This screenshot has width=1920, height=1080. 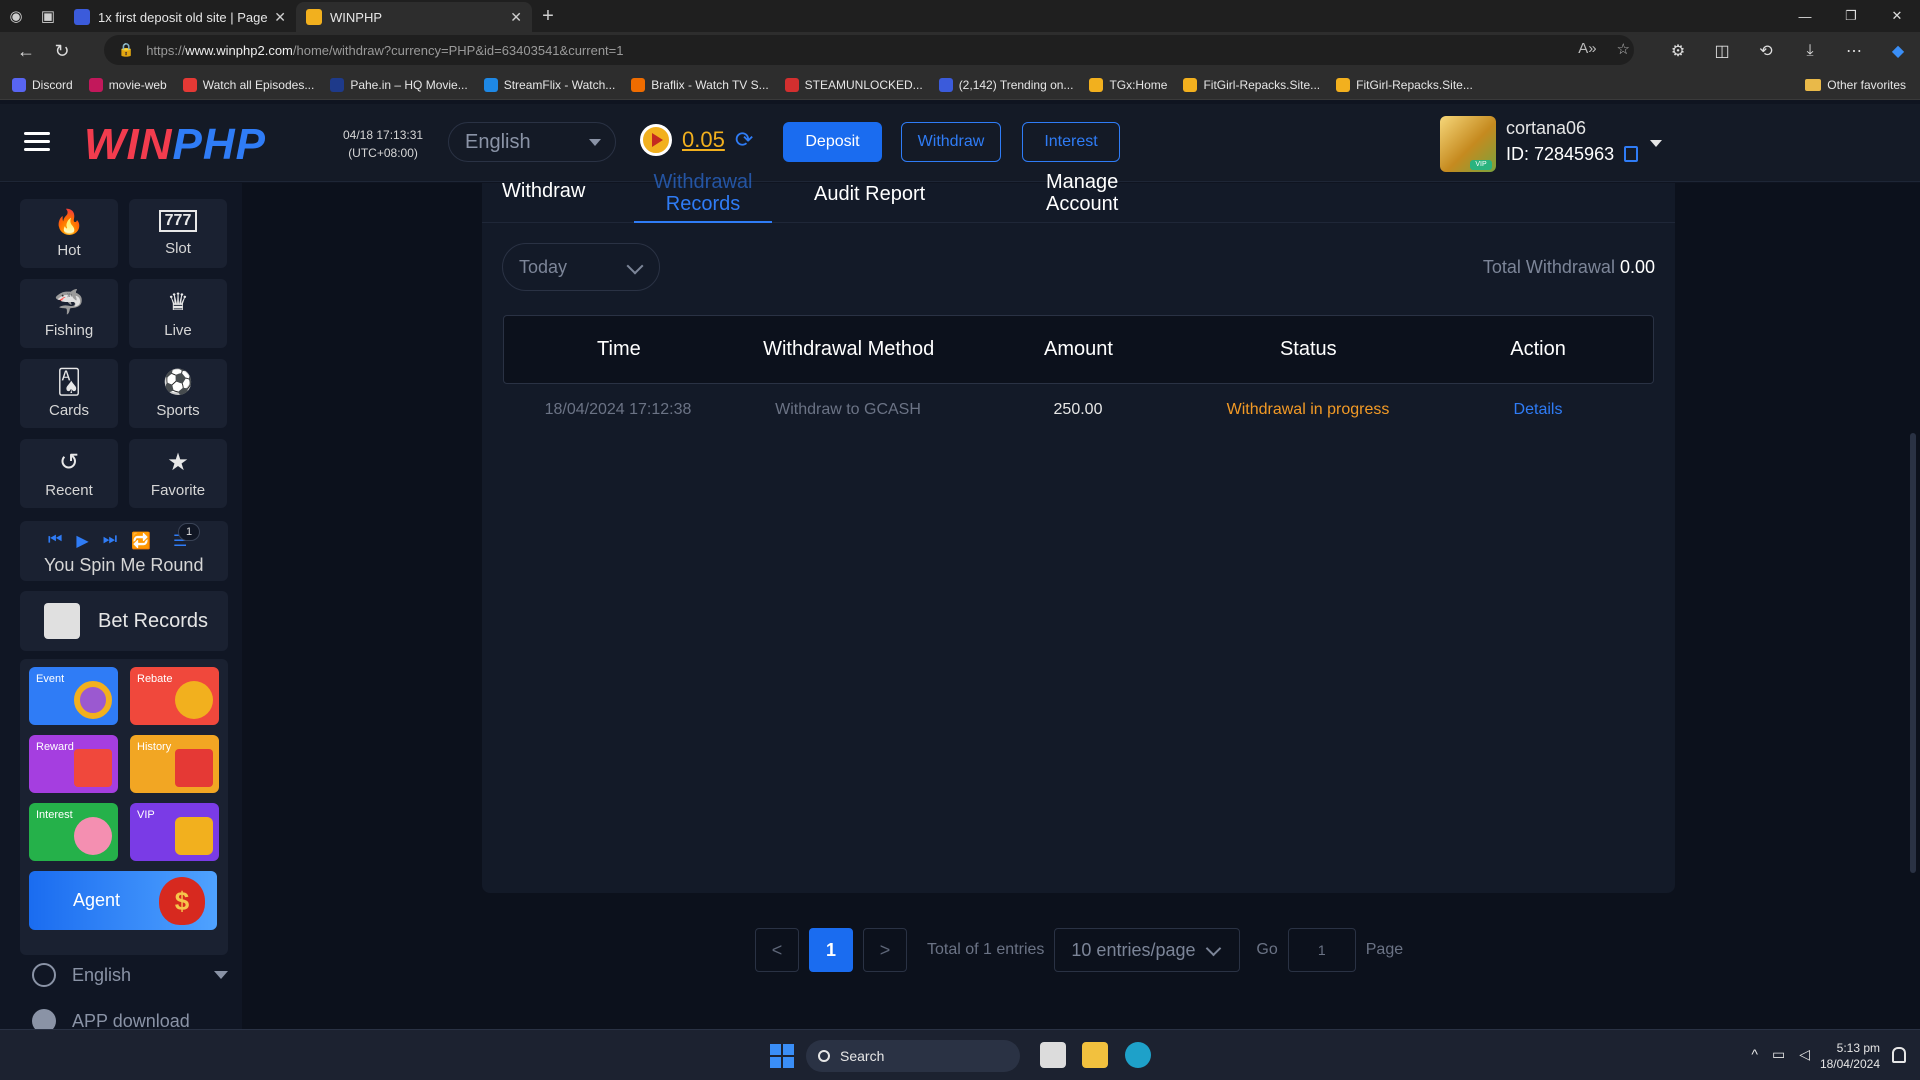 I want to click on go-to-page-input: 1, so click(x=1321, y=950).